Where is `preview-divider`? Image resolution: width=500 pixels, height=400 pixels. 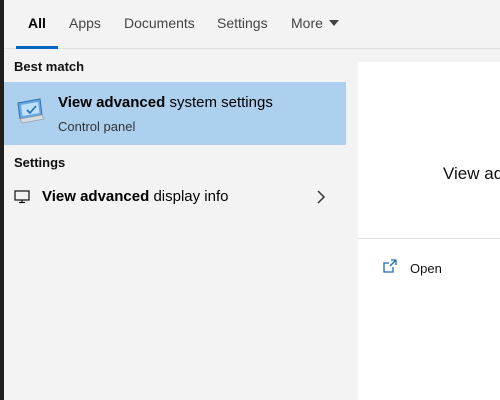 preview-divider is located at coordinates (429, 238).